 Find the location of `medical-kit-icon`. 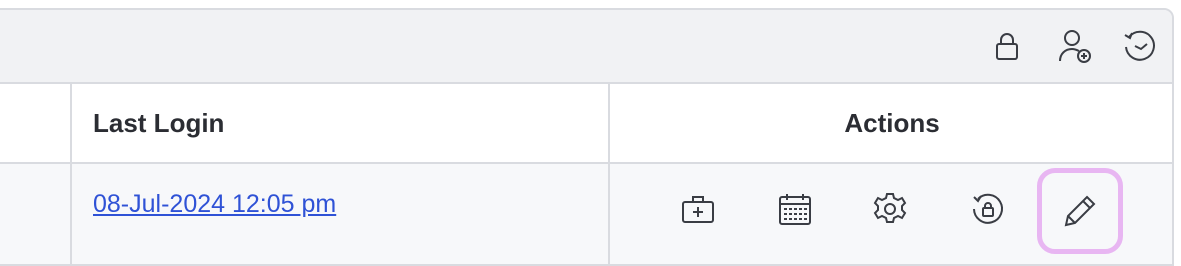

medical-kit-icon is located at coordinates (698, 209).